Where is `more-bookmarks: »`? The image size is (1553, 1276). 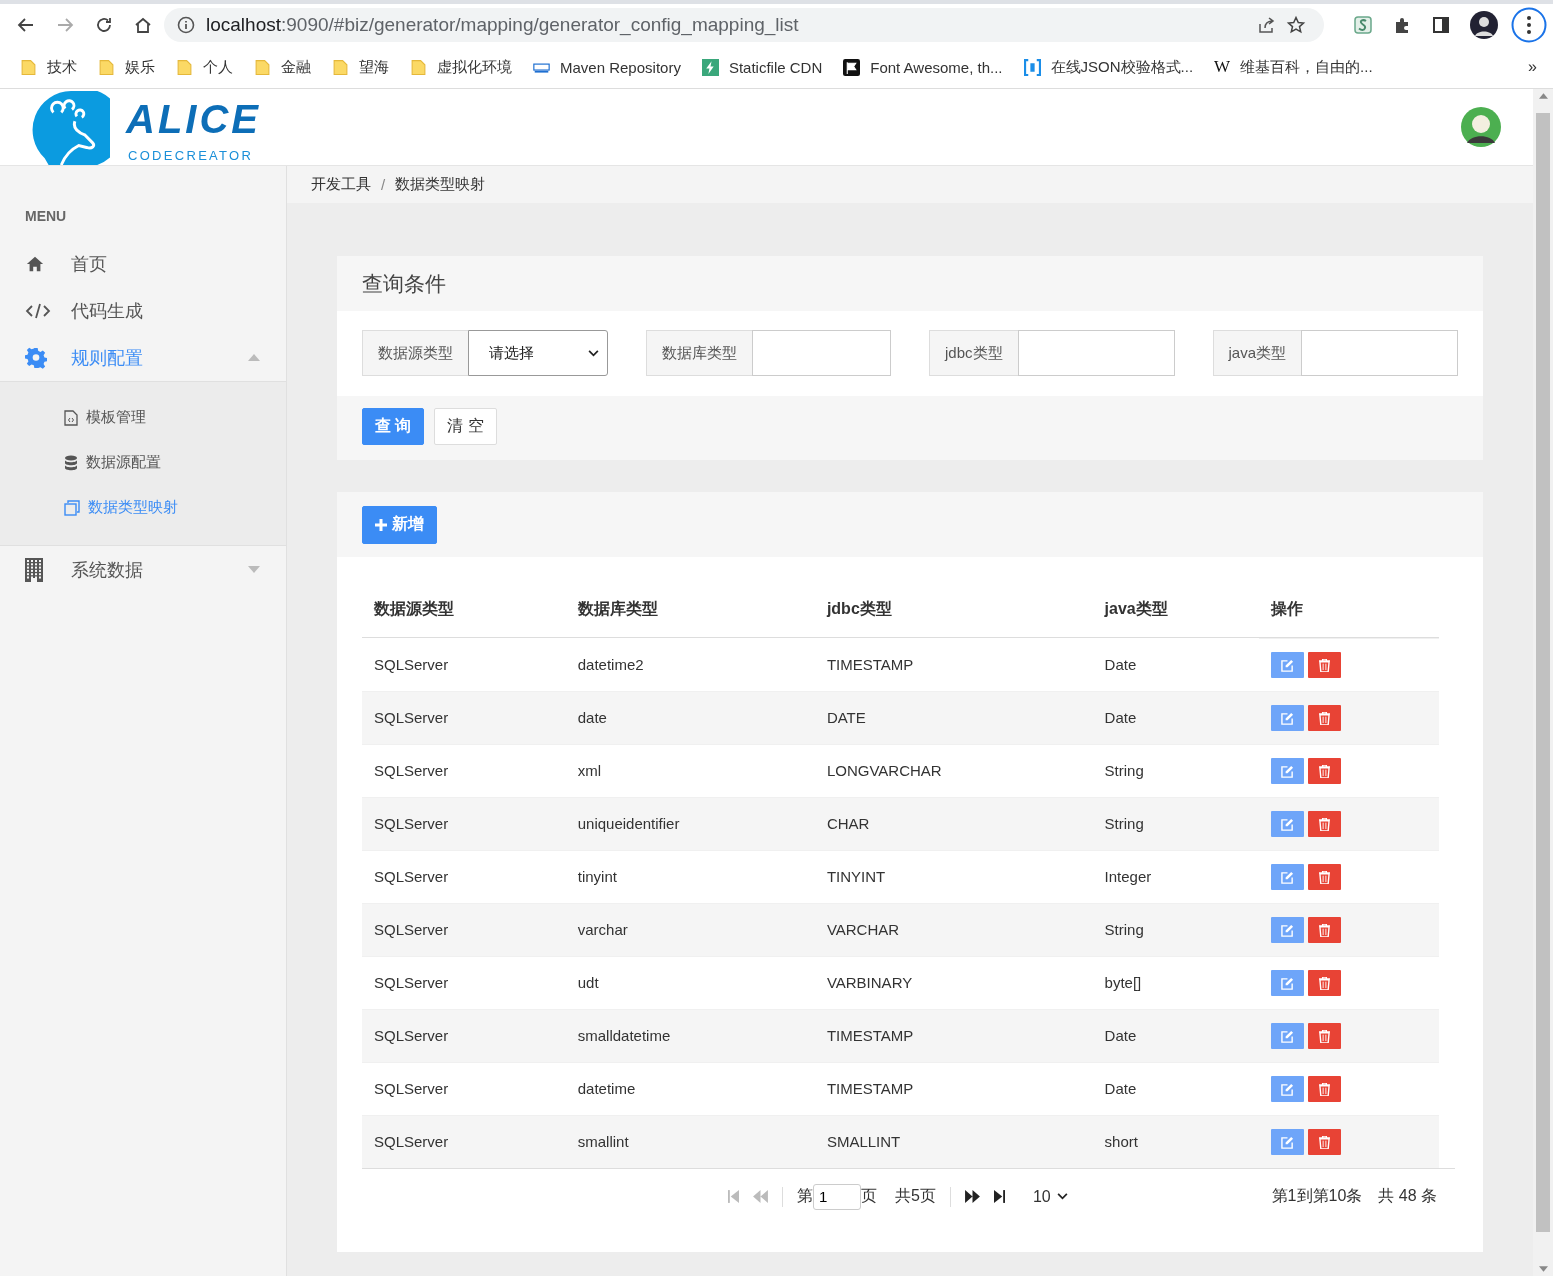
more-bookmarks: » is located at coordinates (1532, 67).